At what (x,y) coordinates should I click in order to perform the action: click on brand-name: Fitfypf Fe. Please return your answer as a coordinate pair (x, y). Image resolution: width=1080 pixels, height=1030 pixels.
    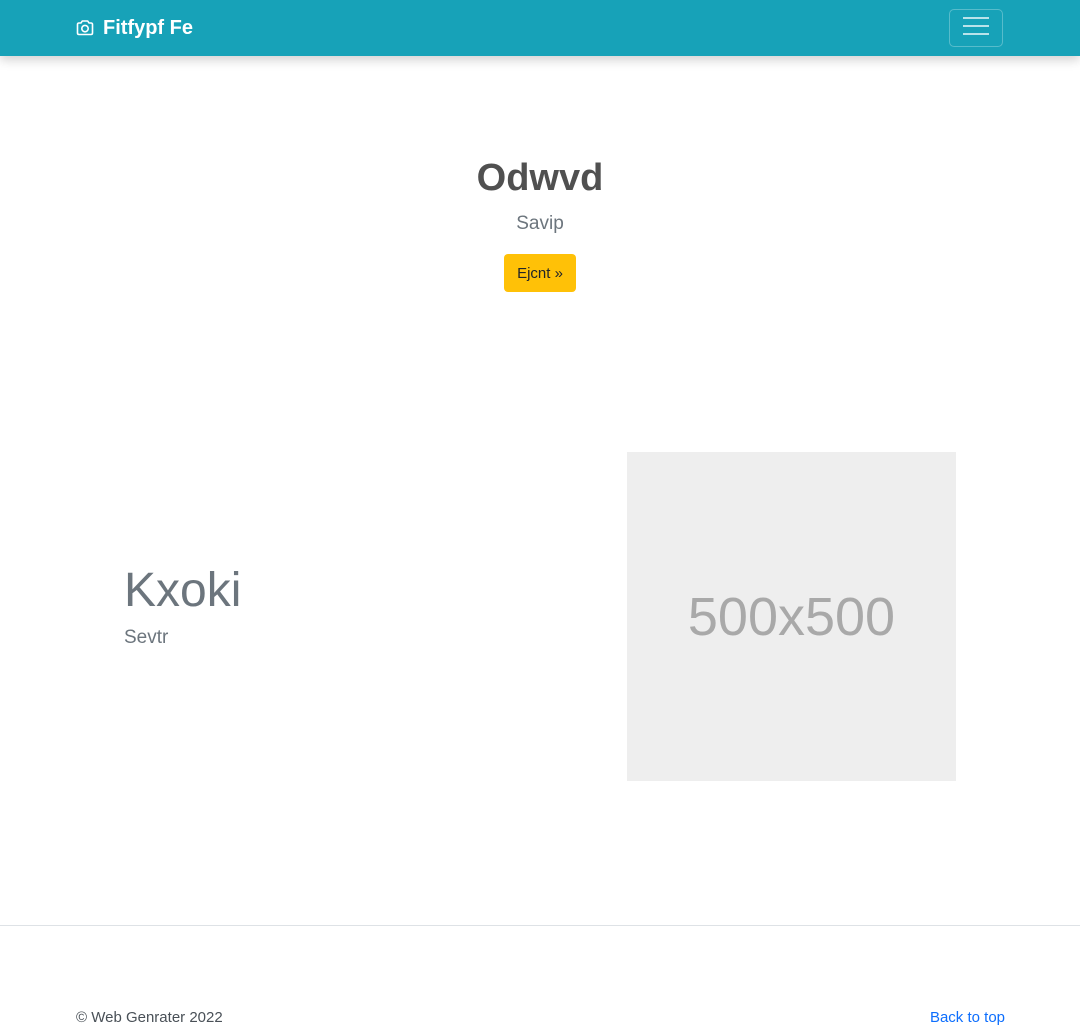
    Looking at the image, I should click on (148, 27).